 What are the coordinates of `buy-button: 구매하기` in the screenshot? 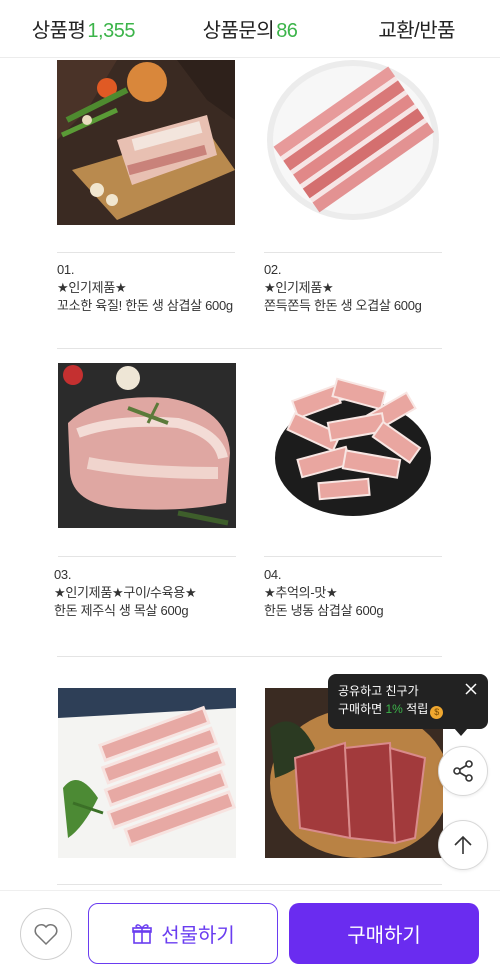 It's located at (384, 933).